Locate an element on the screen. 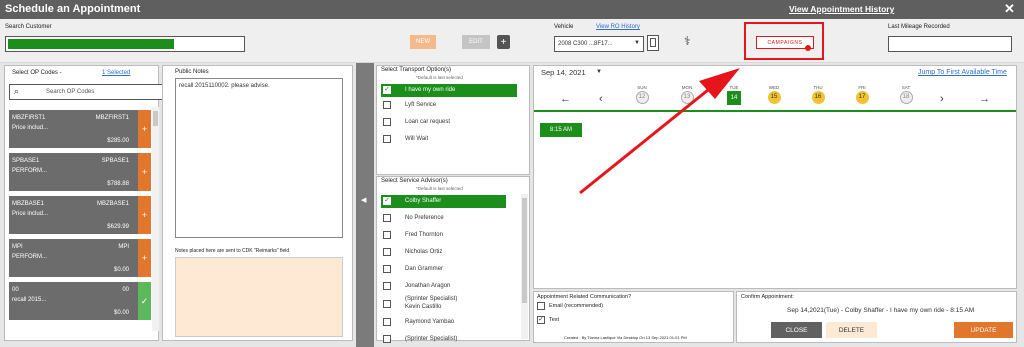  new-button: NEW is located at coordinates (423, 42).